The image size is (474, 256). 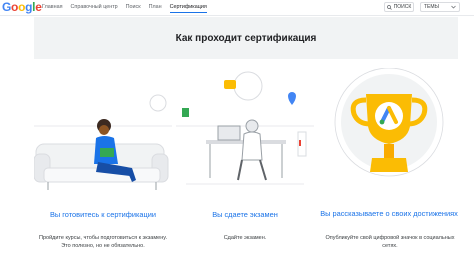 What do you see at coordinates (389, 116) in the screenshot?
I see `google-ads-logo-icon` at bounding box center [389, 116].